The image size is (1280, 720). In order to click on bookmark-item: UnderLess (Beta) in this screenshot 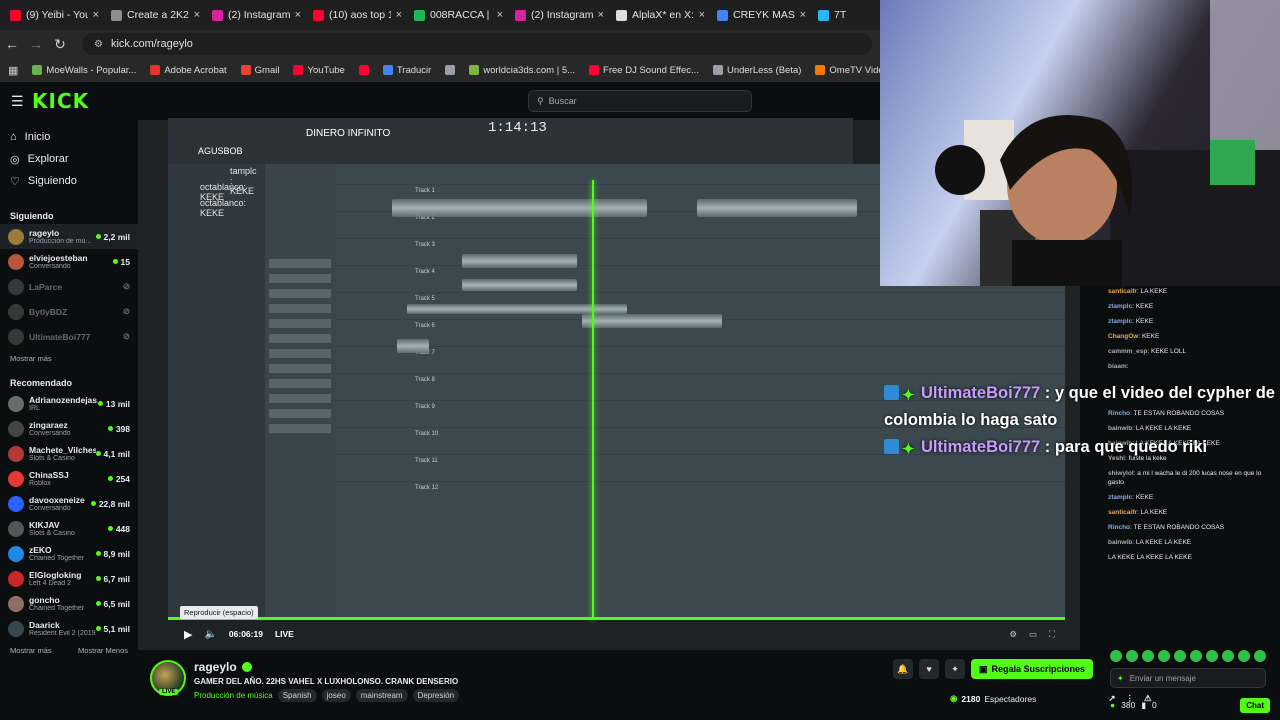, I will do `click(756, 70)`.